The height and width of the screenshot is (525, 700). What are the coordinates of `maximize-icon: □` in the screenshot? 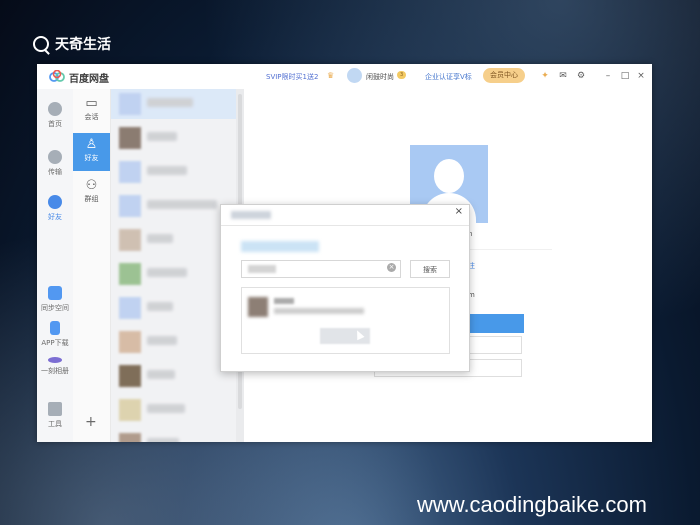 It's located at (625, 76).